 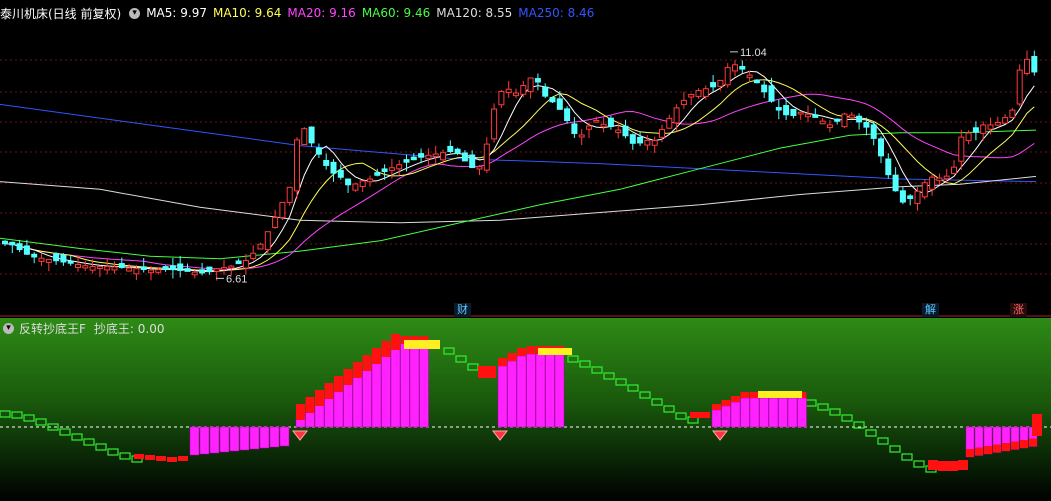 What do you see at coordinates (52, 328) in the screenshot?
I see `indicator-title: 反转抄底王F` at bounding box center [52, 328].